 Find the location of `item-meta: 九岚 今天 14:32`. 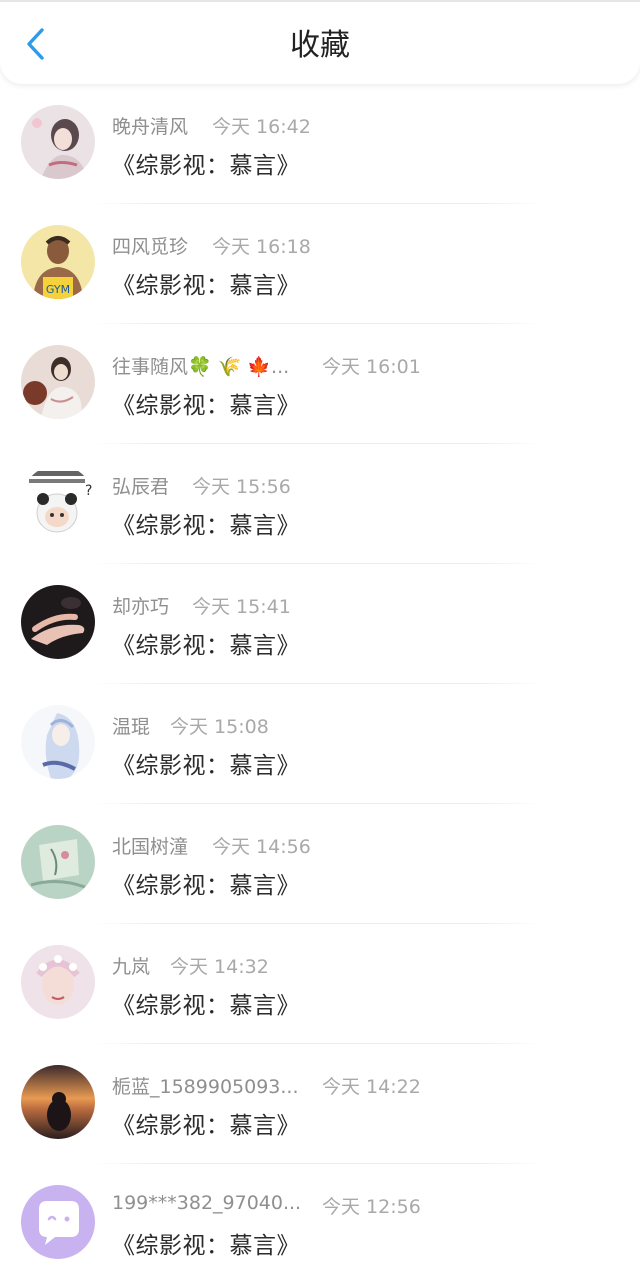

item-meta: 九岚 今天 14:32 is located at coordinates (190, 965).